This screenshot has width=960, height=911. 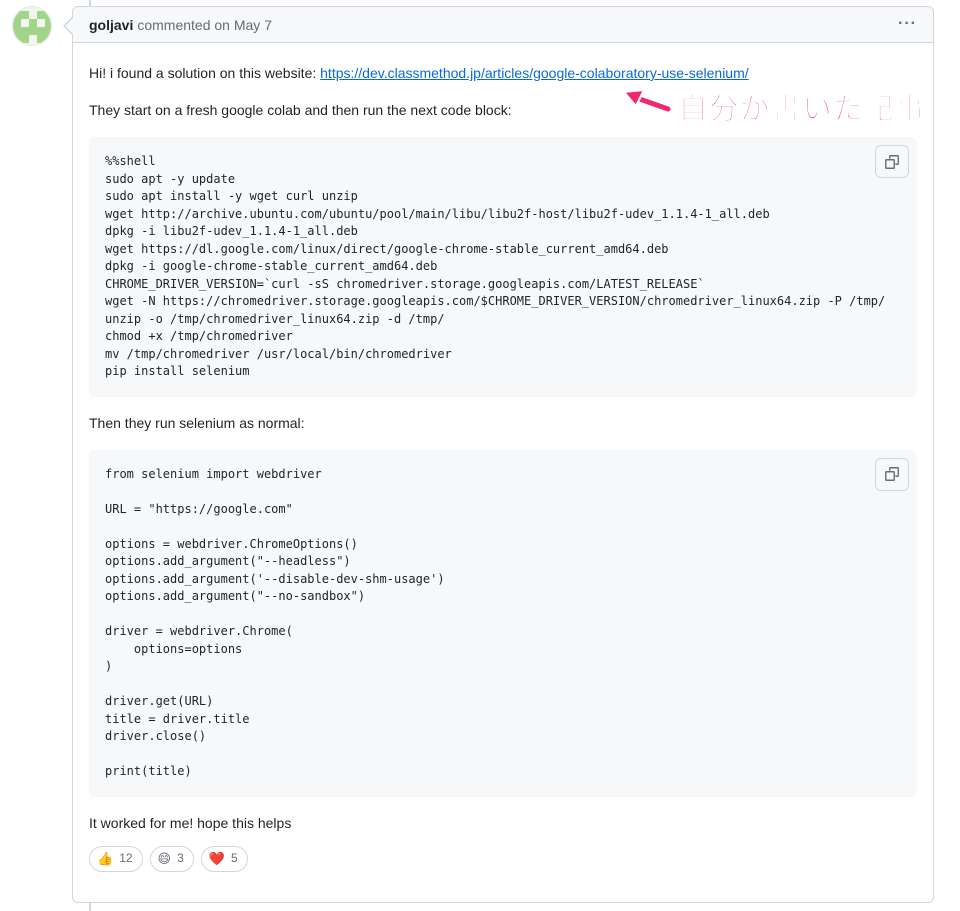 What do you see at coordinates (234, 858) in the screenshot?
I see `reaction-count: 5` at bounding box center [234, 858].